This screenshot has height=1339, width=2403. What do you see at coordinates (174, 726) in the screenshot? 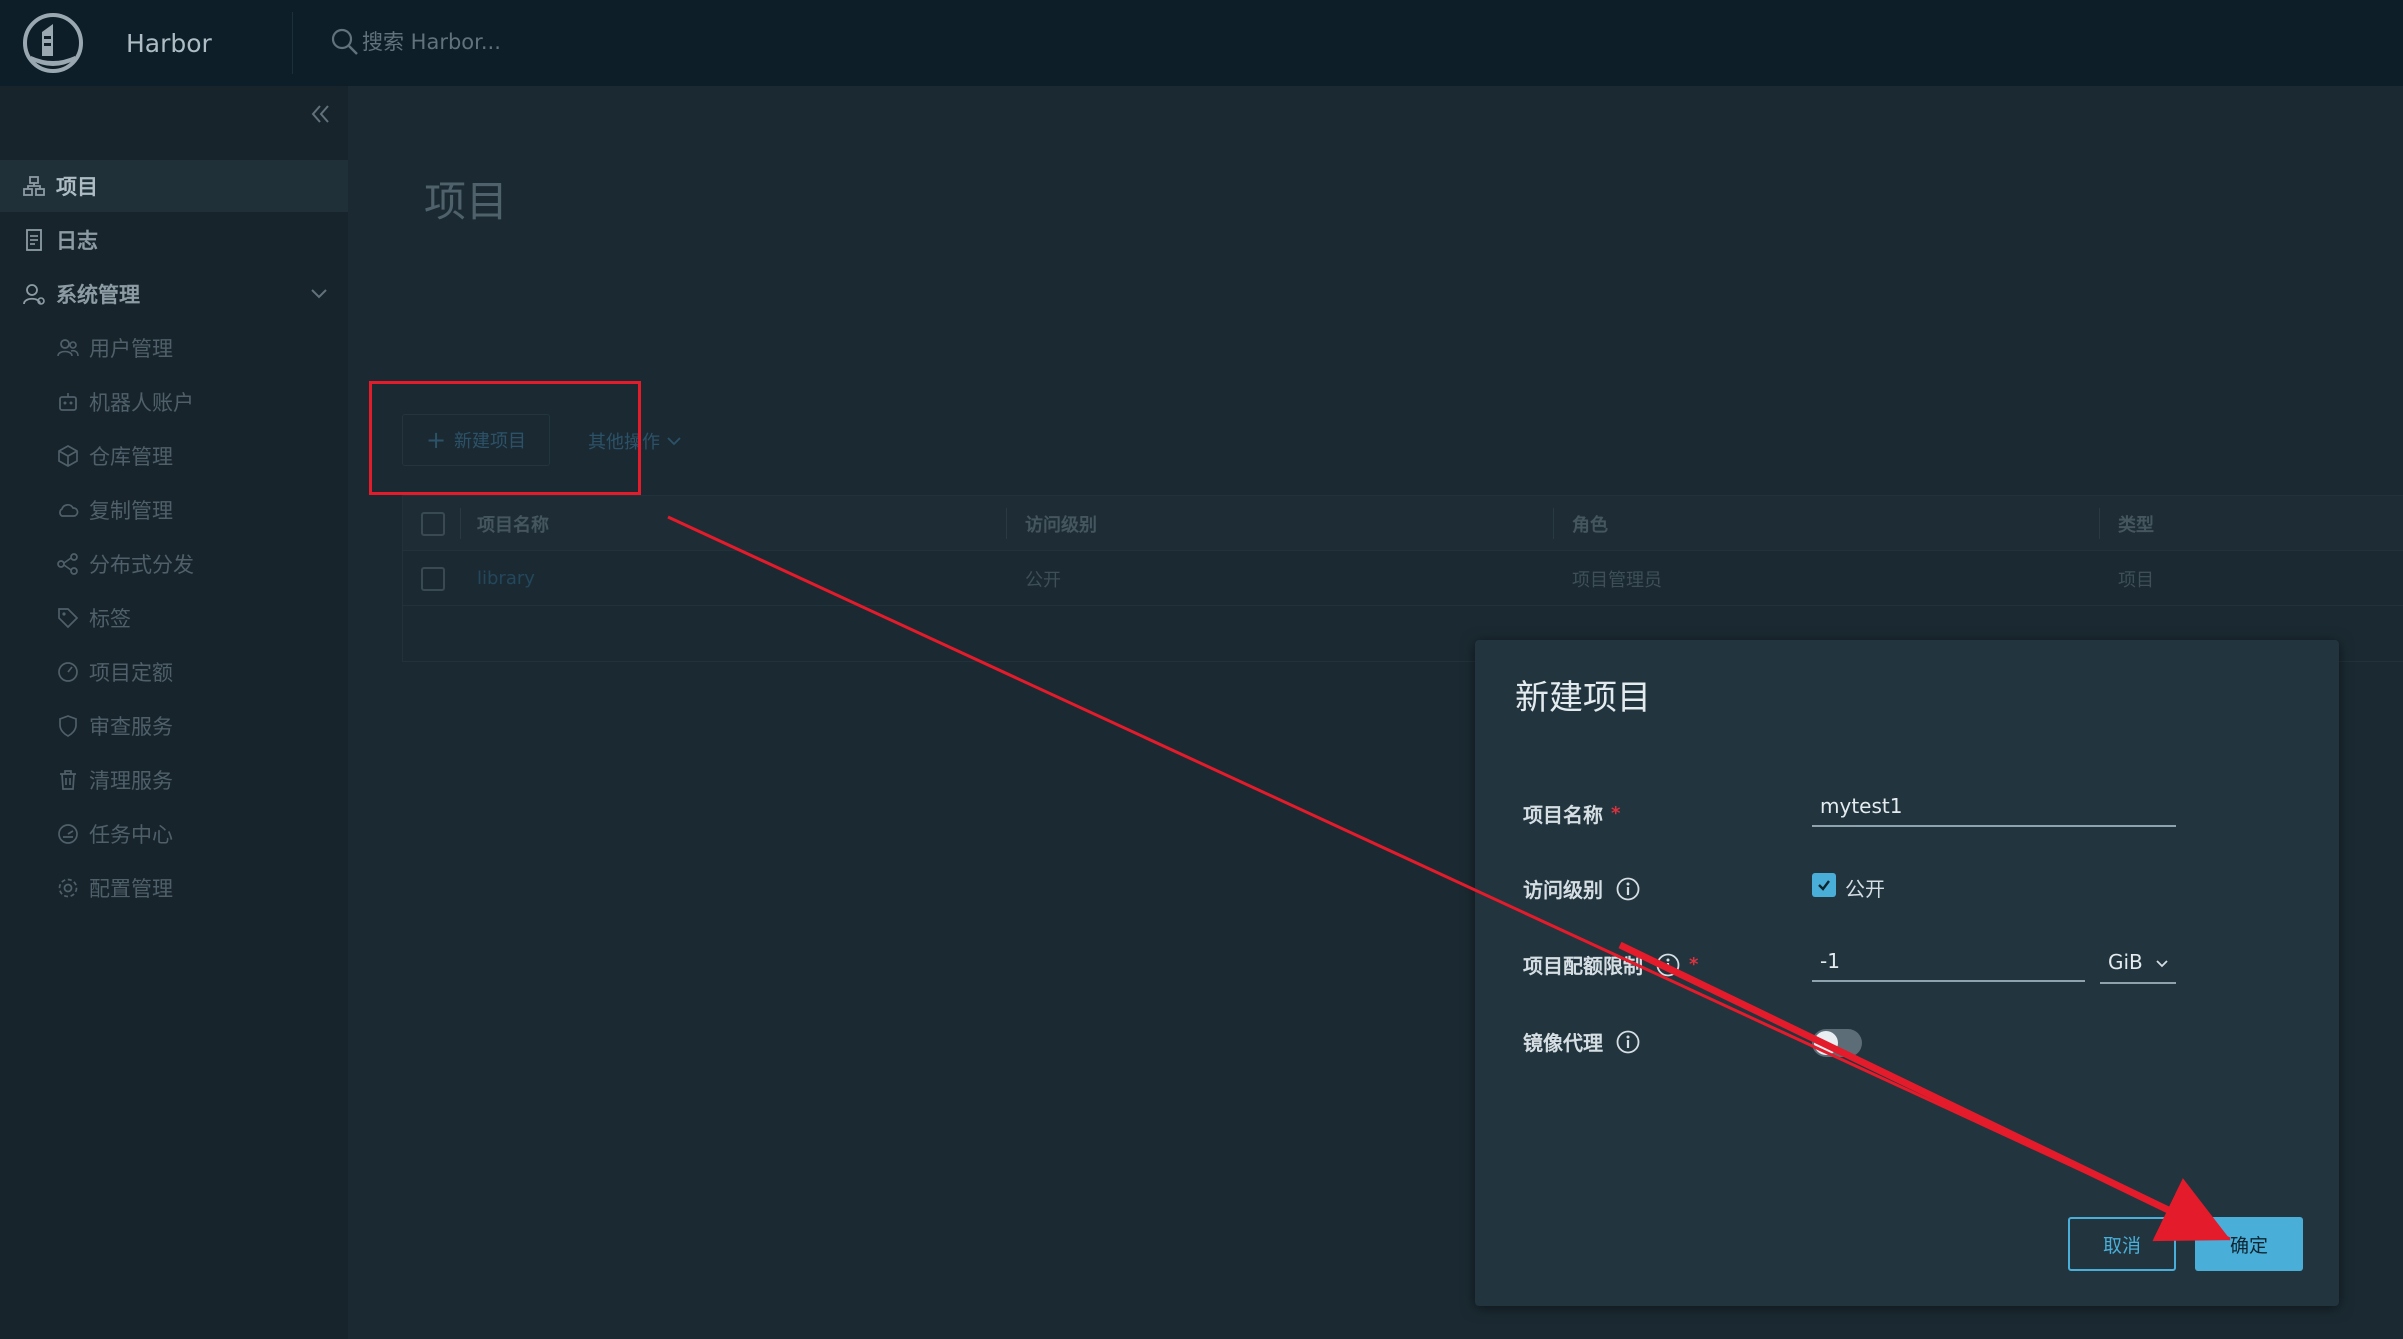
I see `sidebar-item-scanners: 审查服务` at bounding box center [174, 726].